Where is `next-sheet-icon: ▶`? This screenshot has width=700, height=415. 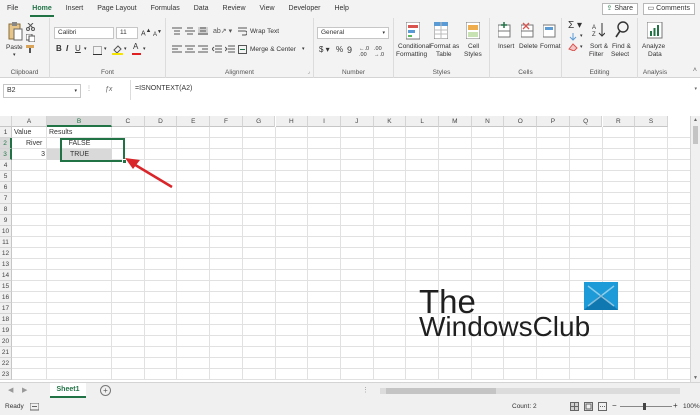 next-sheet-icon: ▶ is located at coordinates (24, 390).